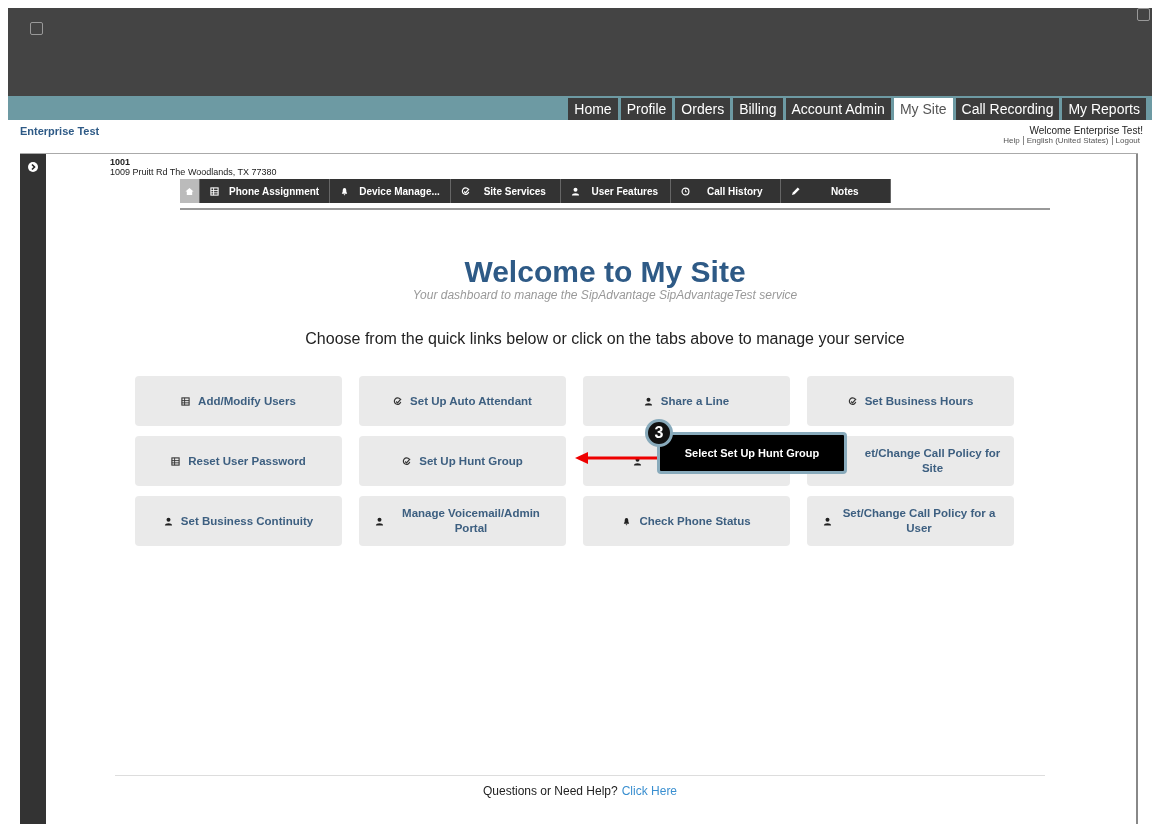 The image size is (1152, 824). Describe the element at coordinates (605, 272) in the screenshot. I see `page-title: Welcome to My Site` at that location.